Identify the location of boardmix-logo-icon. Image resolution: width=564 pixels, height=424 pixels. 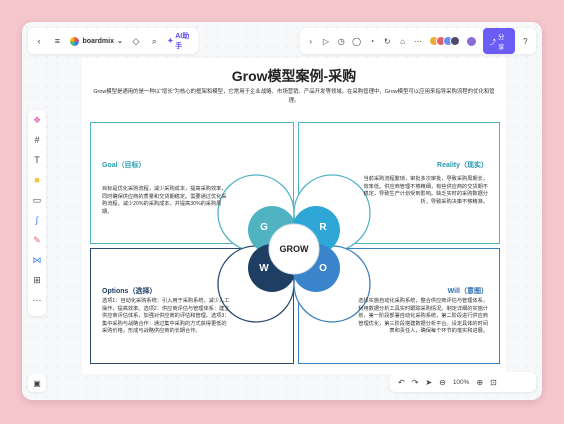
(75, 41).